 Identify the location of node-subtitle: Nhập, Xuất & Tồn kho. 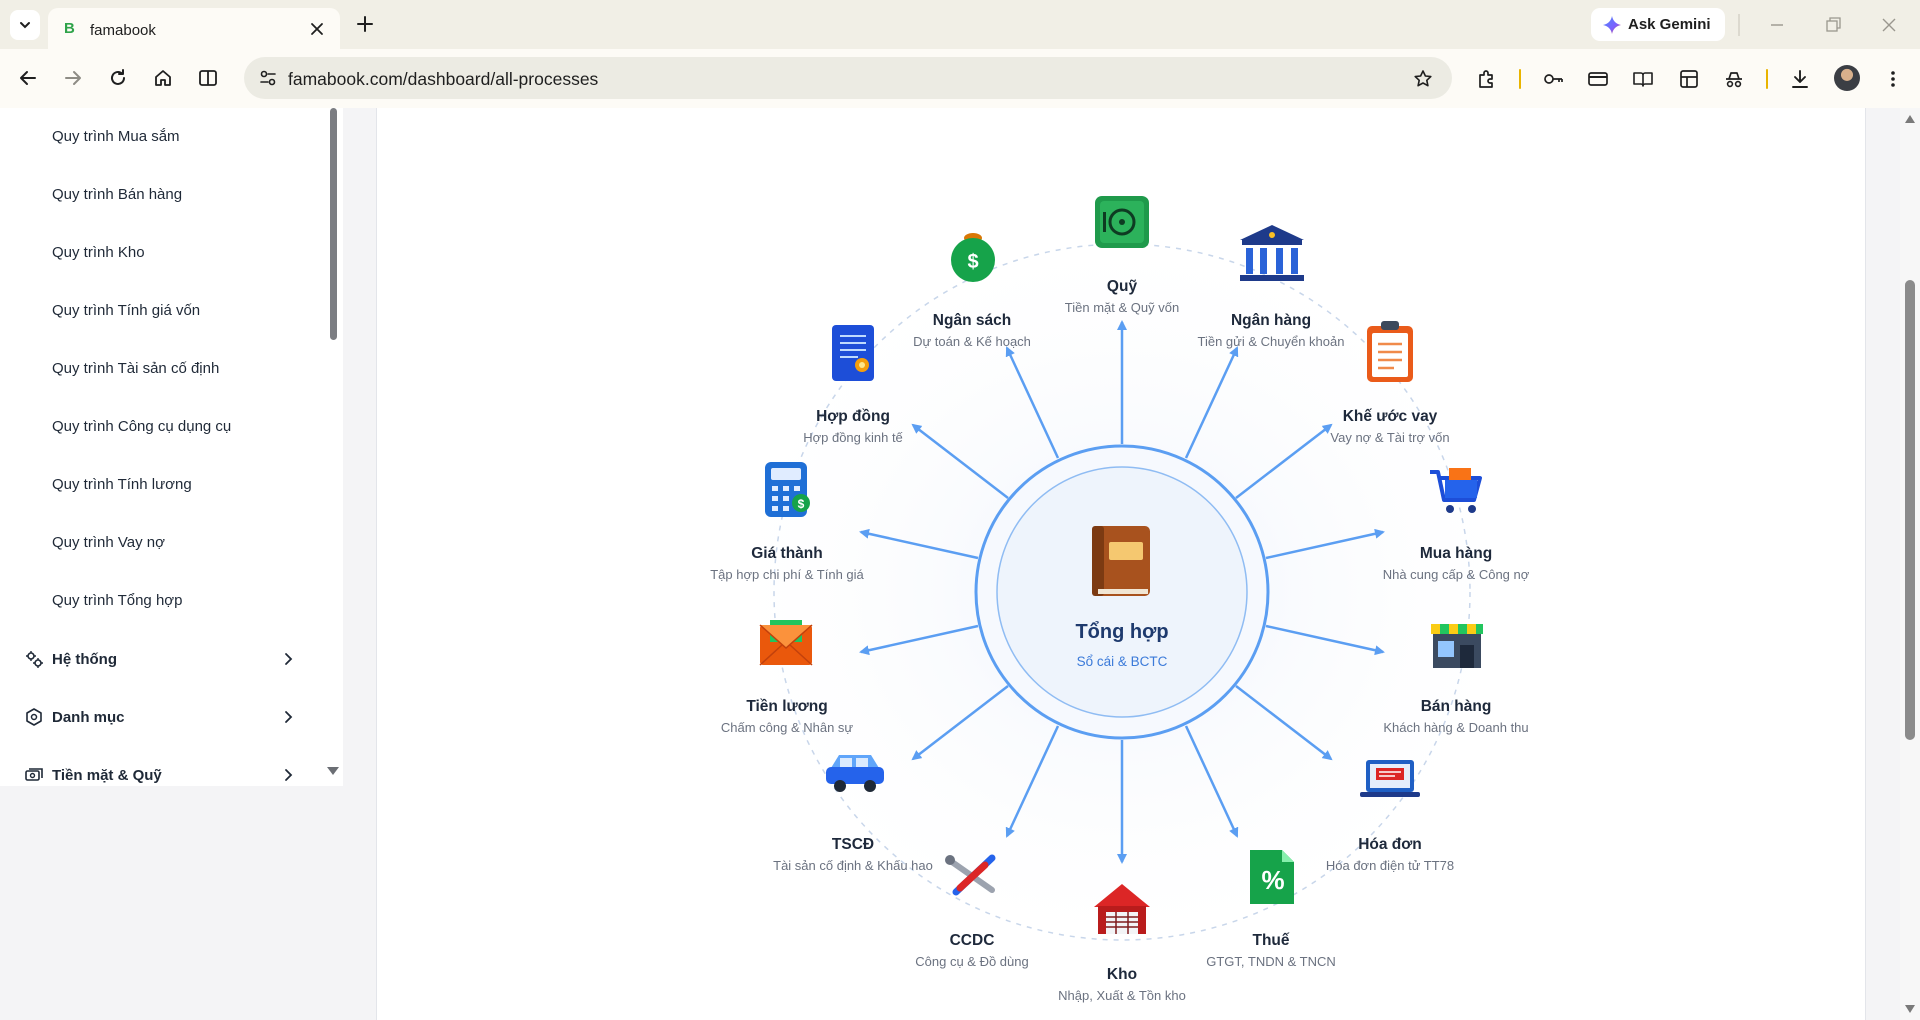
(1122, 995).